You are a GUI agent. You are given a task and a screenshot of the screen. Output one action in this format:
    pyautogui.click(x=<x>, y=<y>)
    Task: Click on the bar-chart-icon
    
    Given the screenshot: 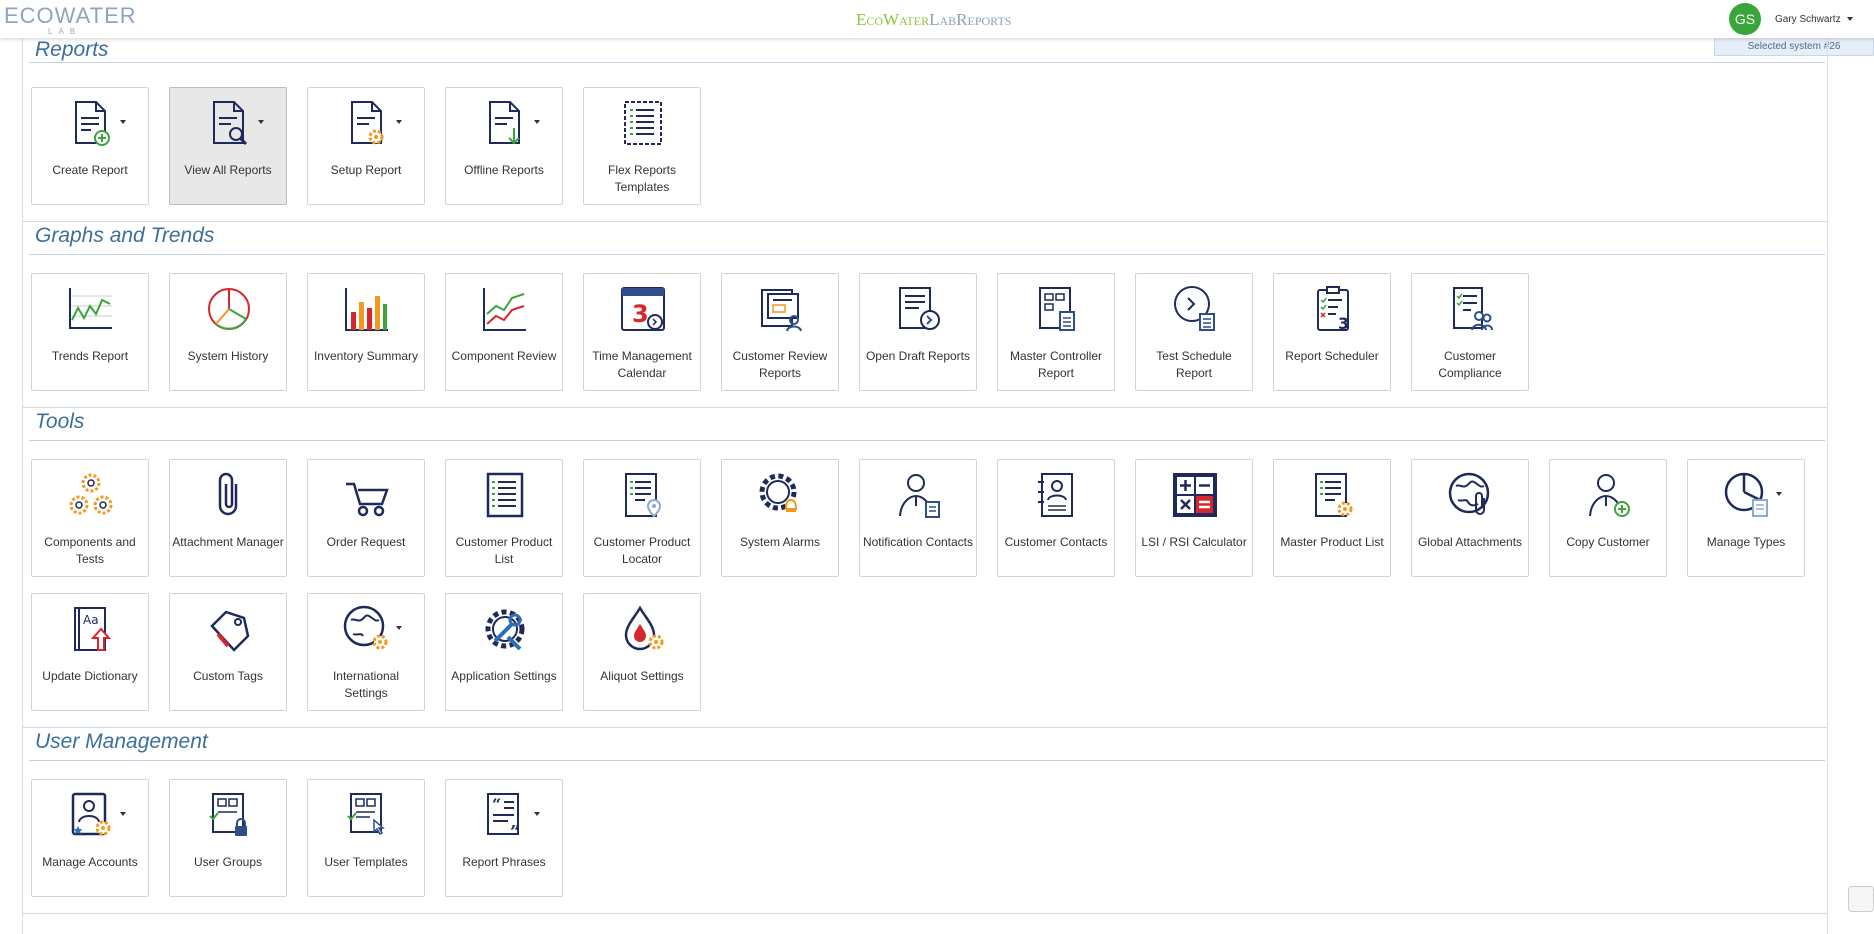 What is the action you would take?
    pyautogui.click(x=367, y=309)
    